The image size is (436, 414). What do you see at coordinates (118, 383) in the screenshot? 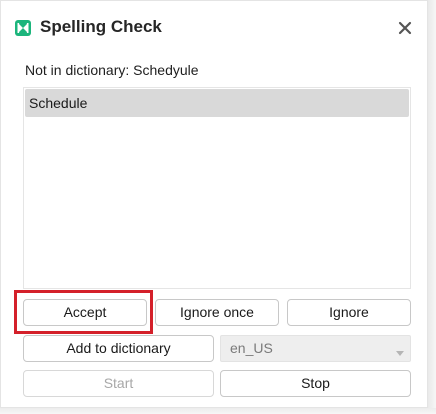
I see `start-button: Start` at bounding box center [118, 383].